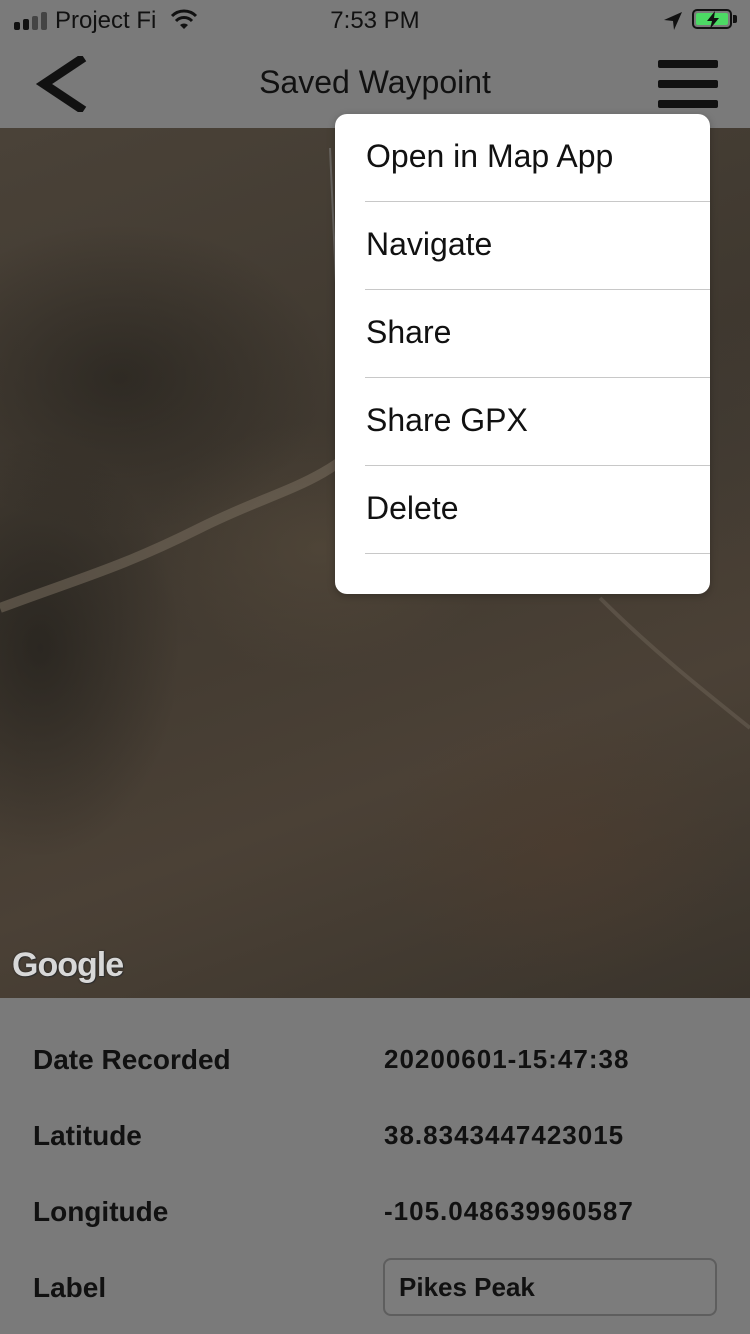 The width and height of the screenshot is (750, 1334). What do you see at coordinates (490, 156) in the screenshot?
I see `menu-item-label: Open in Map App` at bounding box center [490, 156].